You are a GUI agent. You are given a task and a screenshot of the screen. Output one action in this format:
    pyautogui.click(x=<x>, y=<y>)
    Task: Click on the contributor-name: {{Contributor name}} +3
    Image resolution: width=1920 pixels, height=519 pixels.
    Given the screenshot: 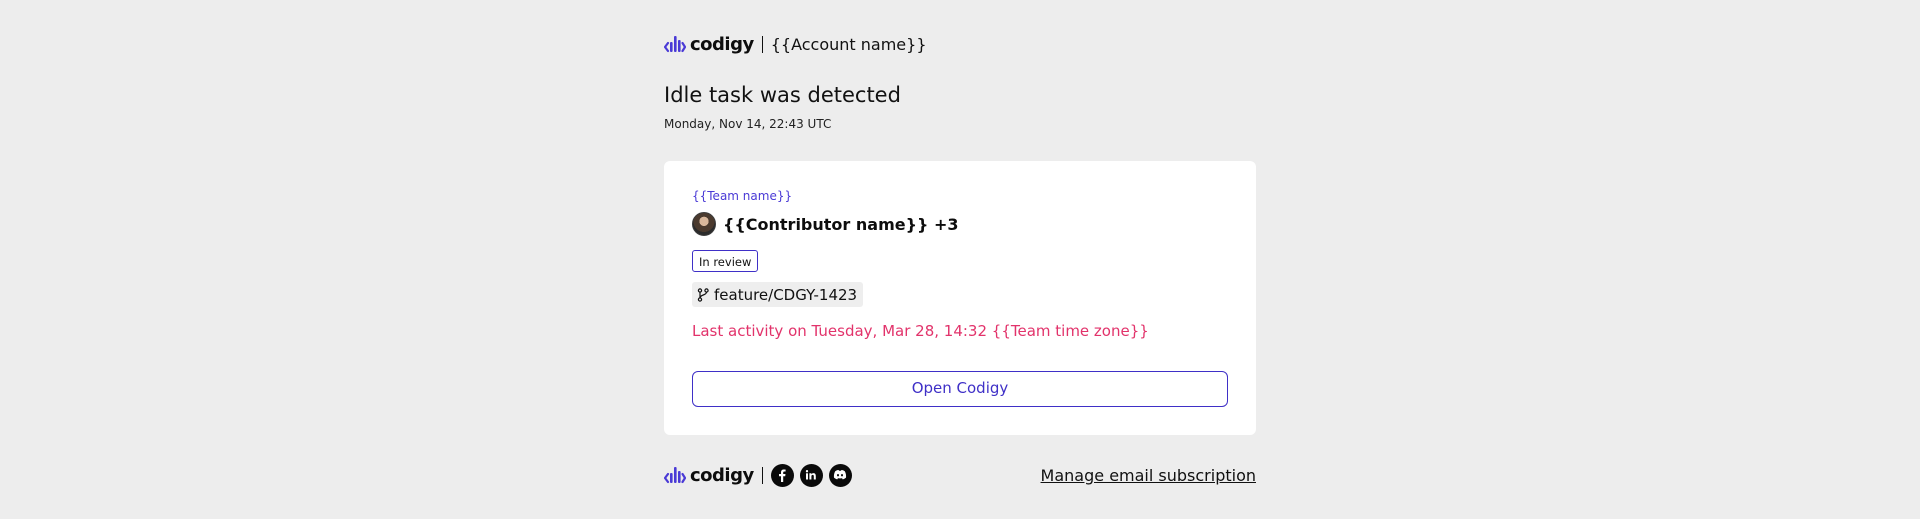 What is the action you would take?
    pyautogui.click(x=841, y=224)
    